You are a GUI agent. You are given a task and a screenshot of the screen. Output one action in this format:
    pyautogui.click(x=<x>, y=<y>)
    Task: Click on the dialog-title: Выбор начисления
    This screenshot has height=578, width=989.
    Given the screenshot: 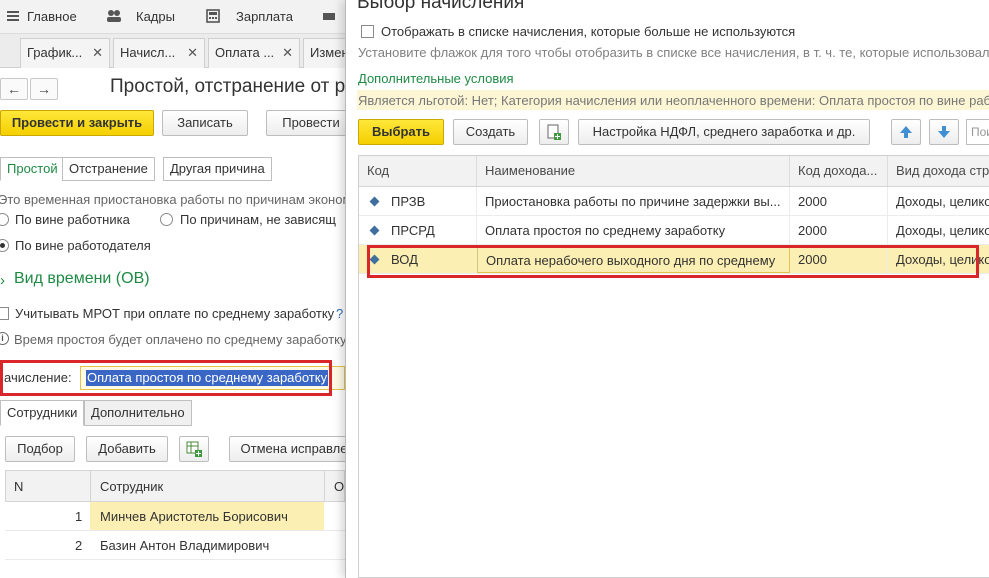 What is the action you would take?
    pyautogui.click(x=441, y=6)
    